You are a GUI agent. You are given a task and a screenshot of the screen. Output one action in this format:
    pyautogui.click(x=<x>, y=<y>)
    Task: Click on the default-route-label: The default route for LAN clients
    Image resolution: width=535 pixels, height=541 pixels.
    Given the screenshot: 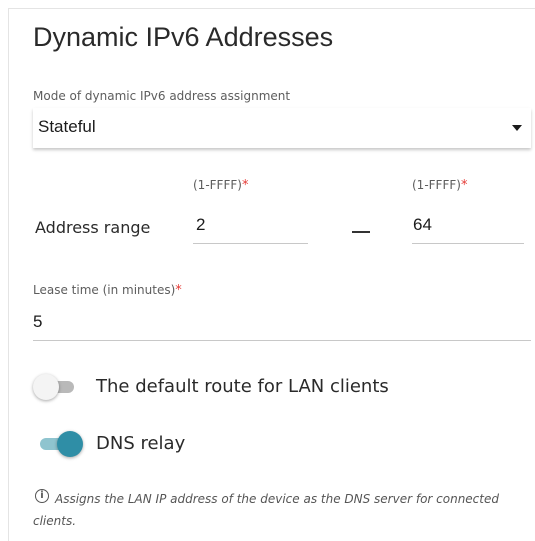 What is the action you would take?
    pyautogui.click(x=242, y=386)
    